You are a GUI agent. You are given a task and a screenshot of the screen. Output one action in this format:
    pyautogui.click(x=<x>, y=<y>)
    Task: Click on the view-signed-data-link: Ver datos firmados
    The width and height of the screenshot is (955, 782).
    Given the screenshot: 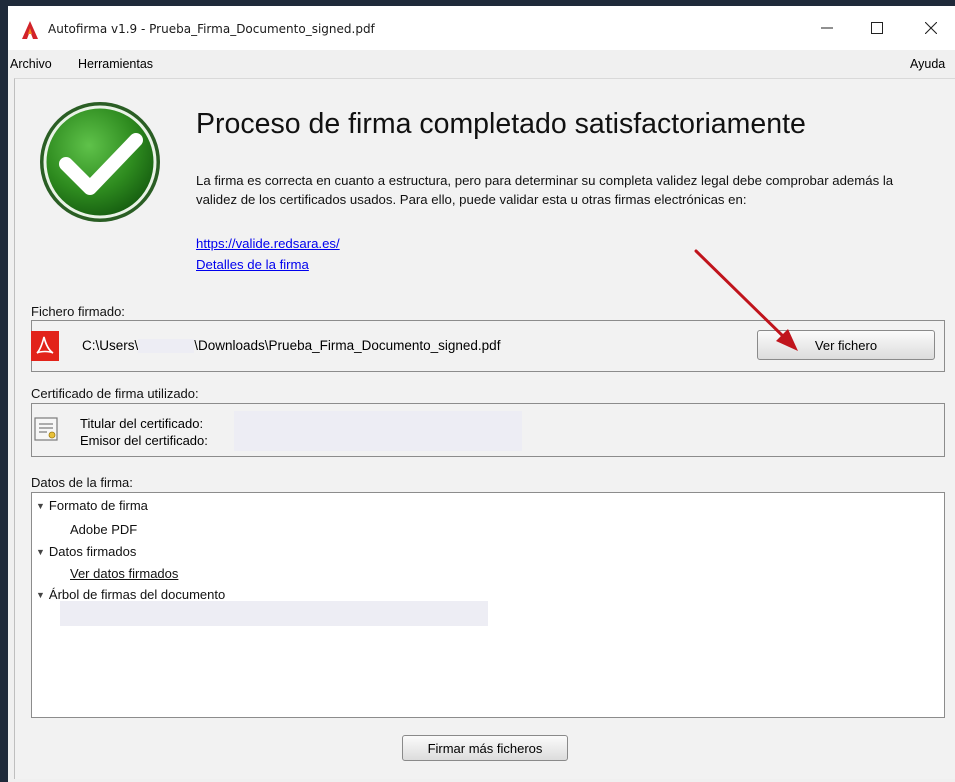 What is the action you would take?
    pyautogui.click(x=124, y=573)
    